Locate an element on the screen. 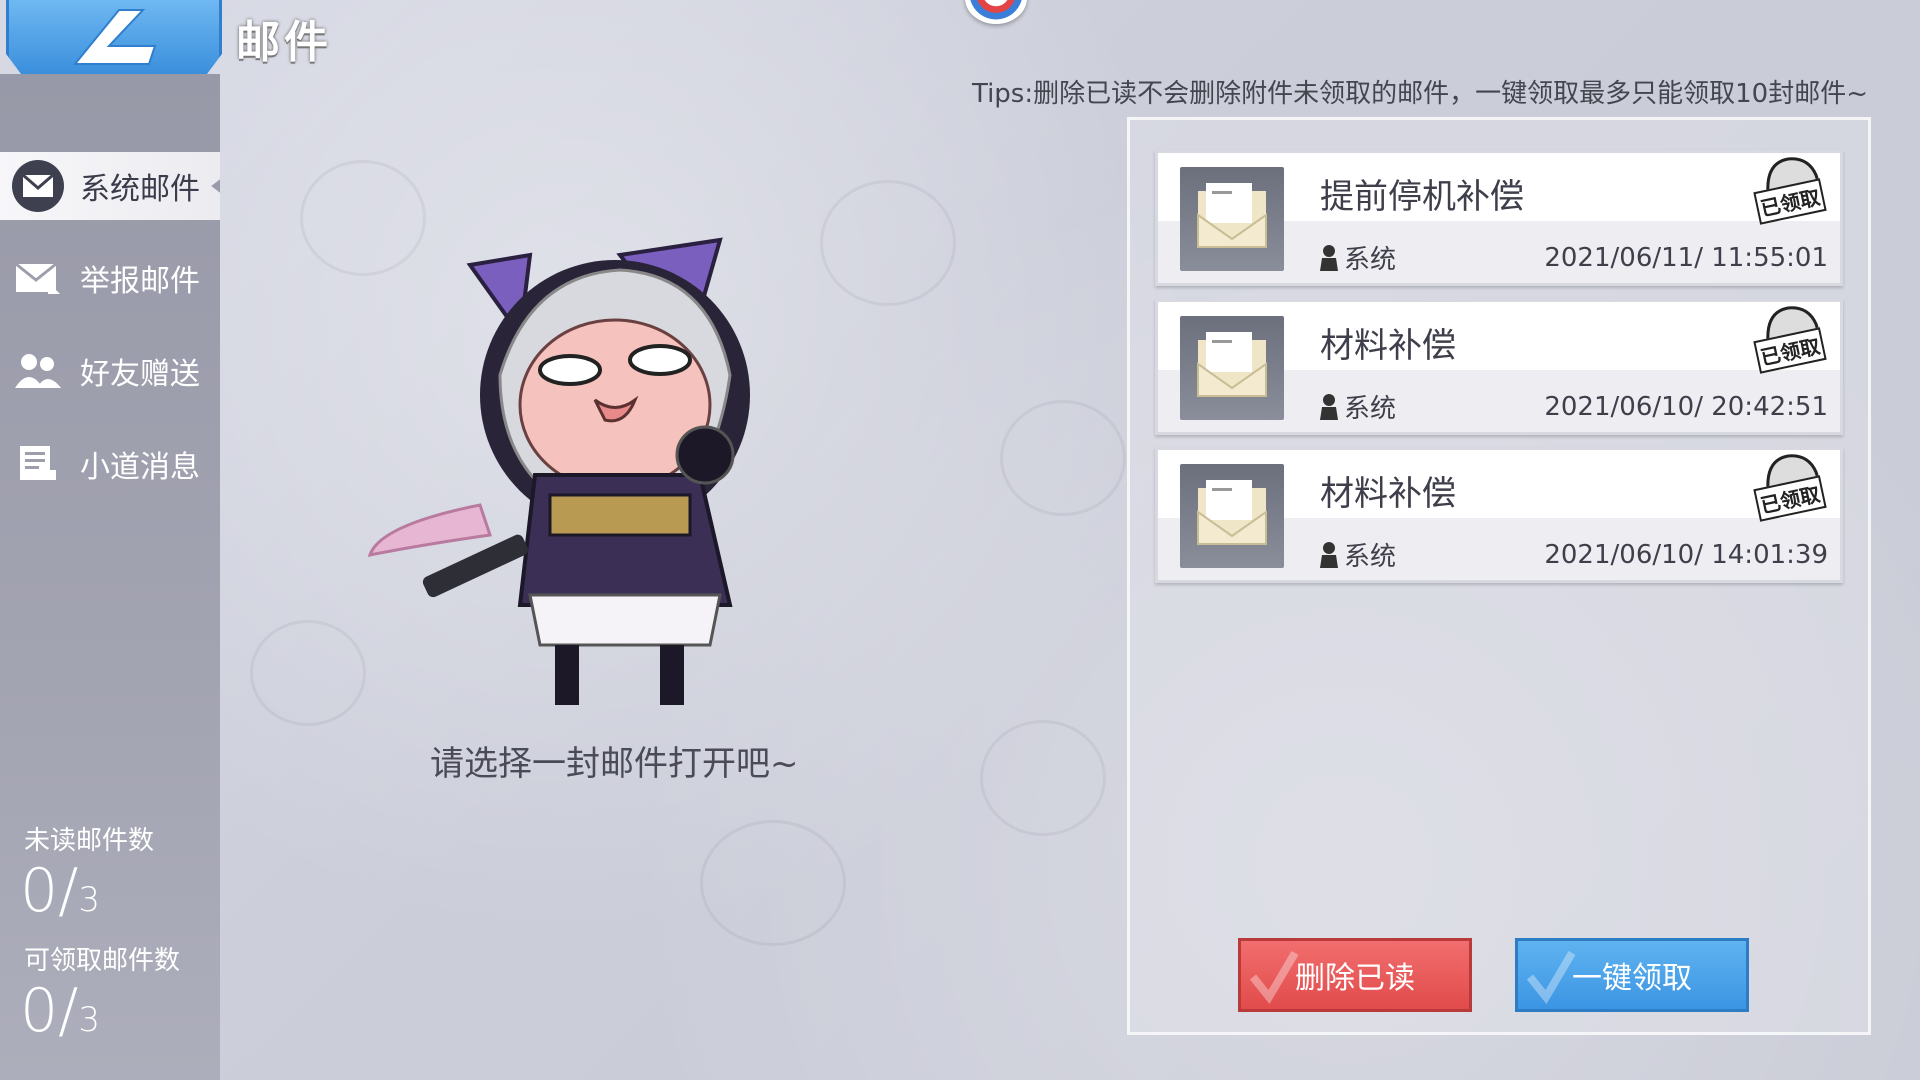 Image resolution: width=1920 pixels, height=1080 pixels. mail-date: 2021/06/11/ 11:55:01 is located at coordinates (1686, 258).